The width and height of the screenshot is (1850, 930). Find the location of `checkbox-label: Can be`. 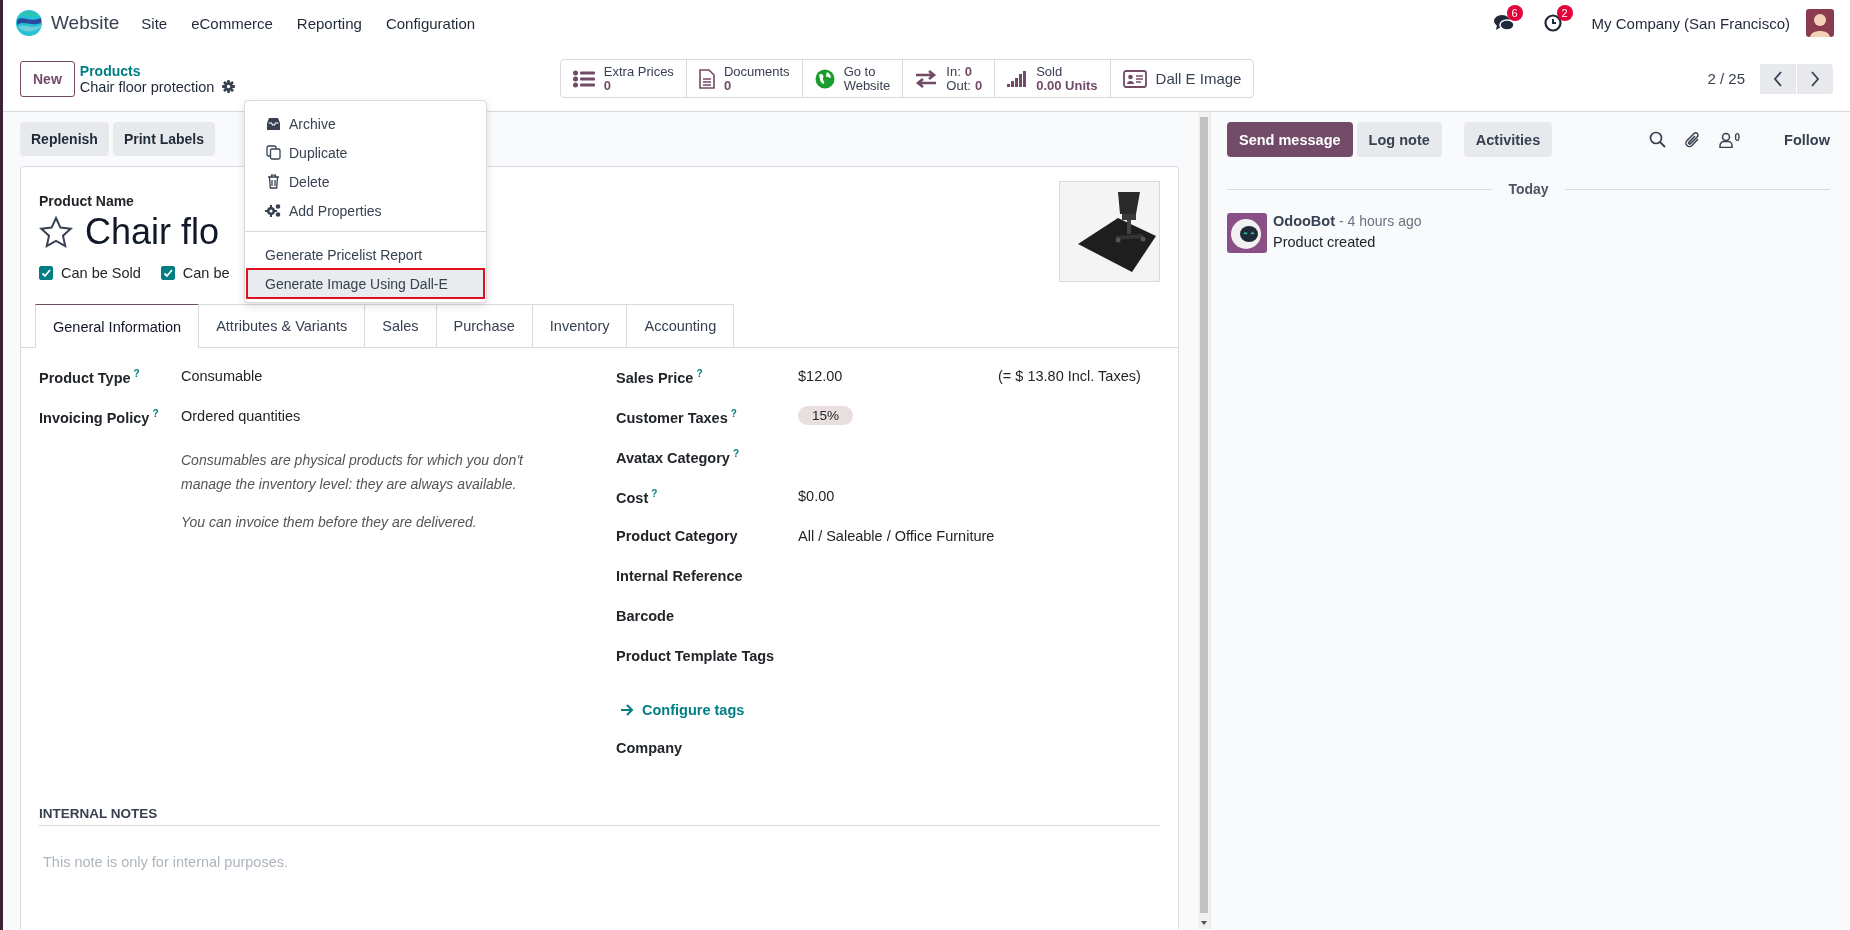

checkbox-label: Can be is located at coordinates (206, 273).